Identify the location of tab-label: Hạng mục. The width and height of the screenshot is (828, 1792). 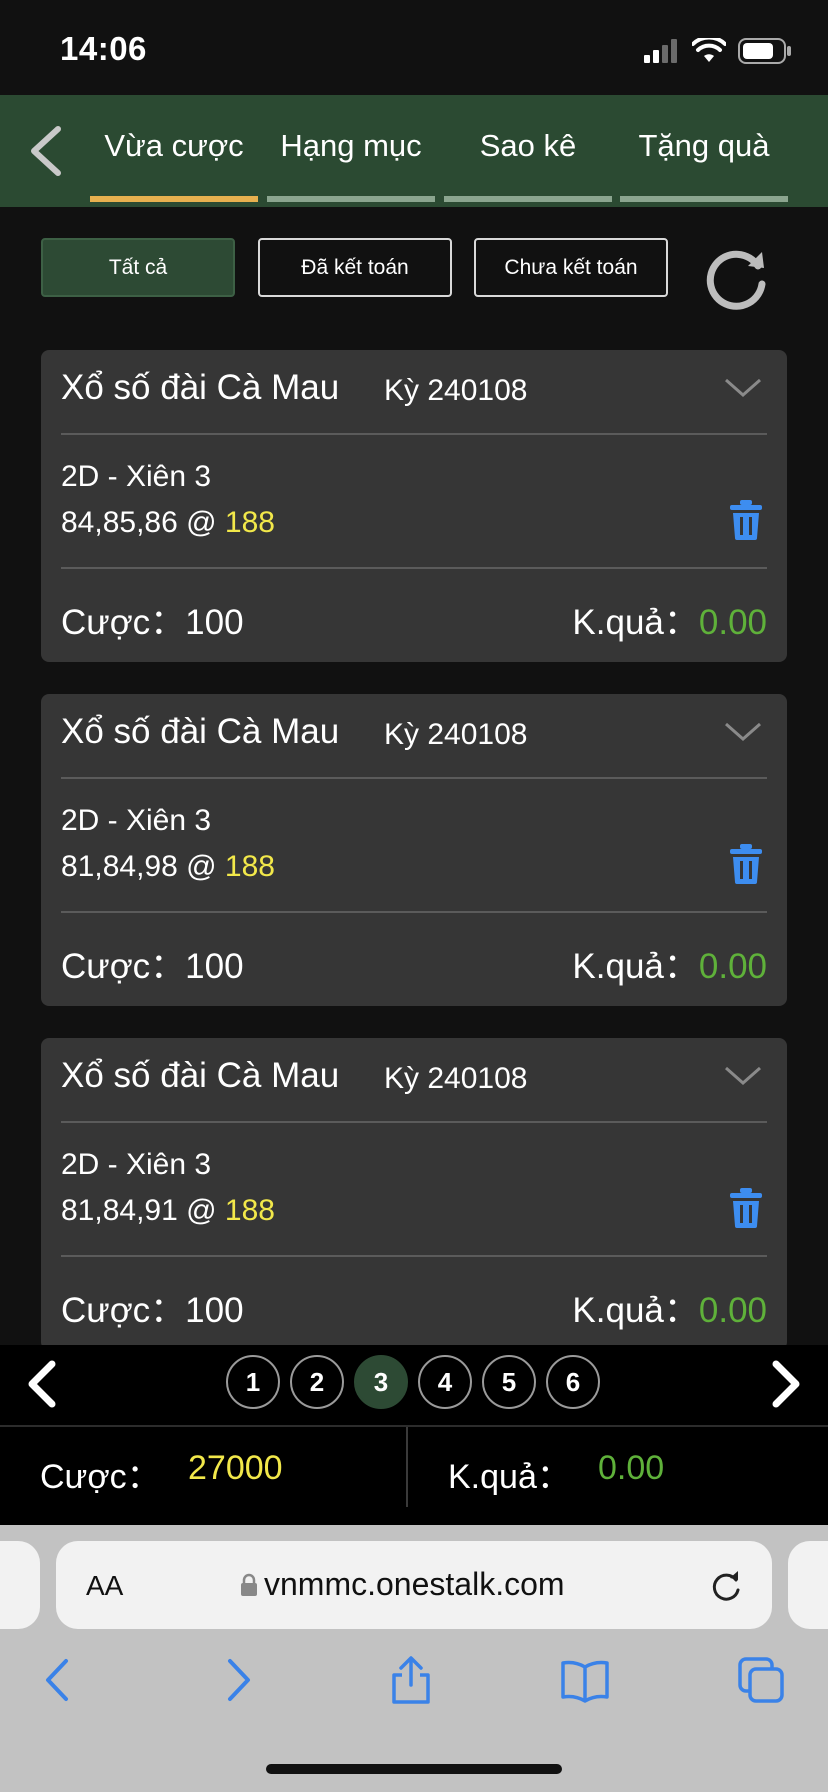
(351, 145).